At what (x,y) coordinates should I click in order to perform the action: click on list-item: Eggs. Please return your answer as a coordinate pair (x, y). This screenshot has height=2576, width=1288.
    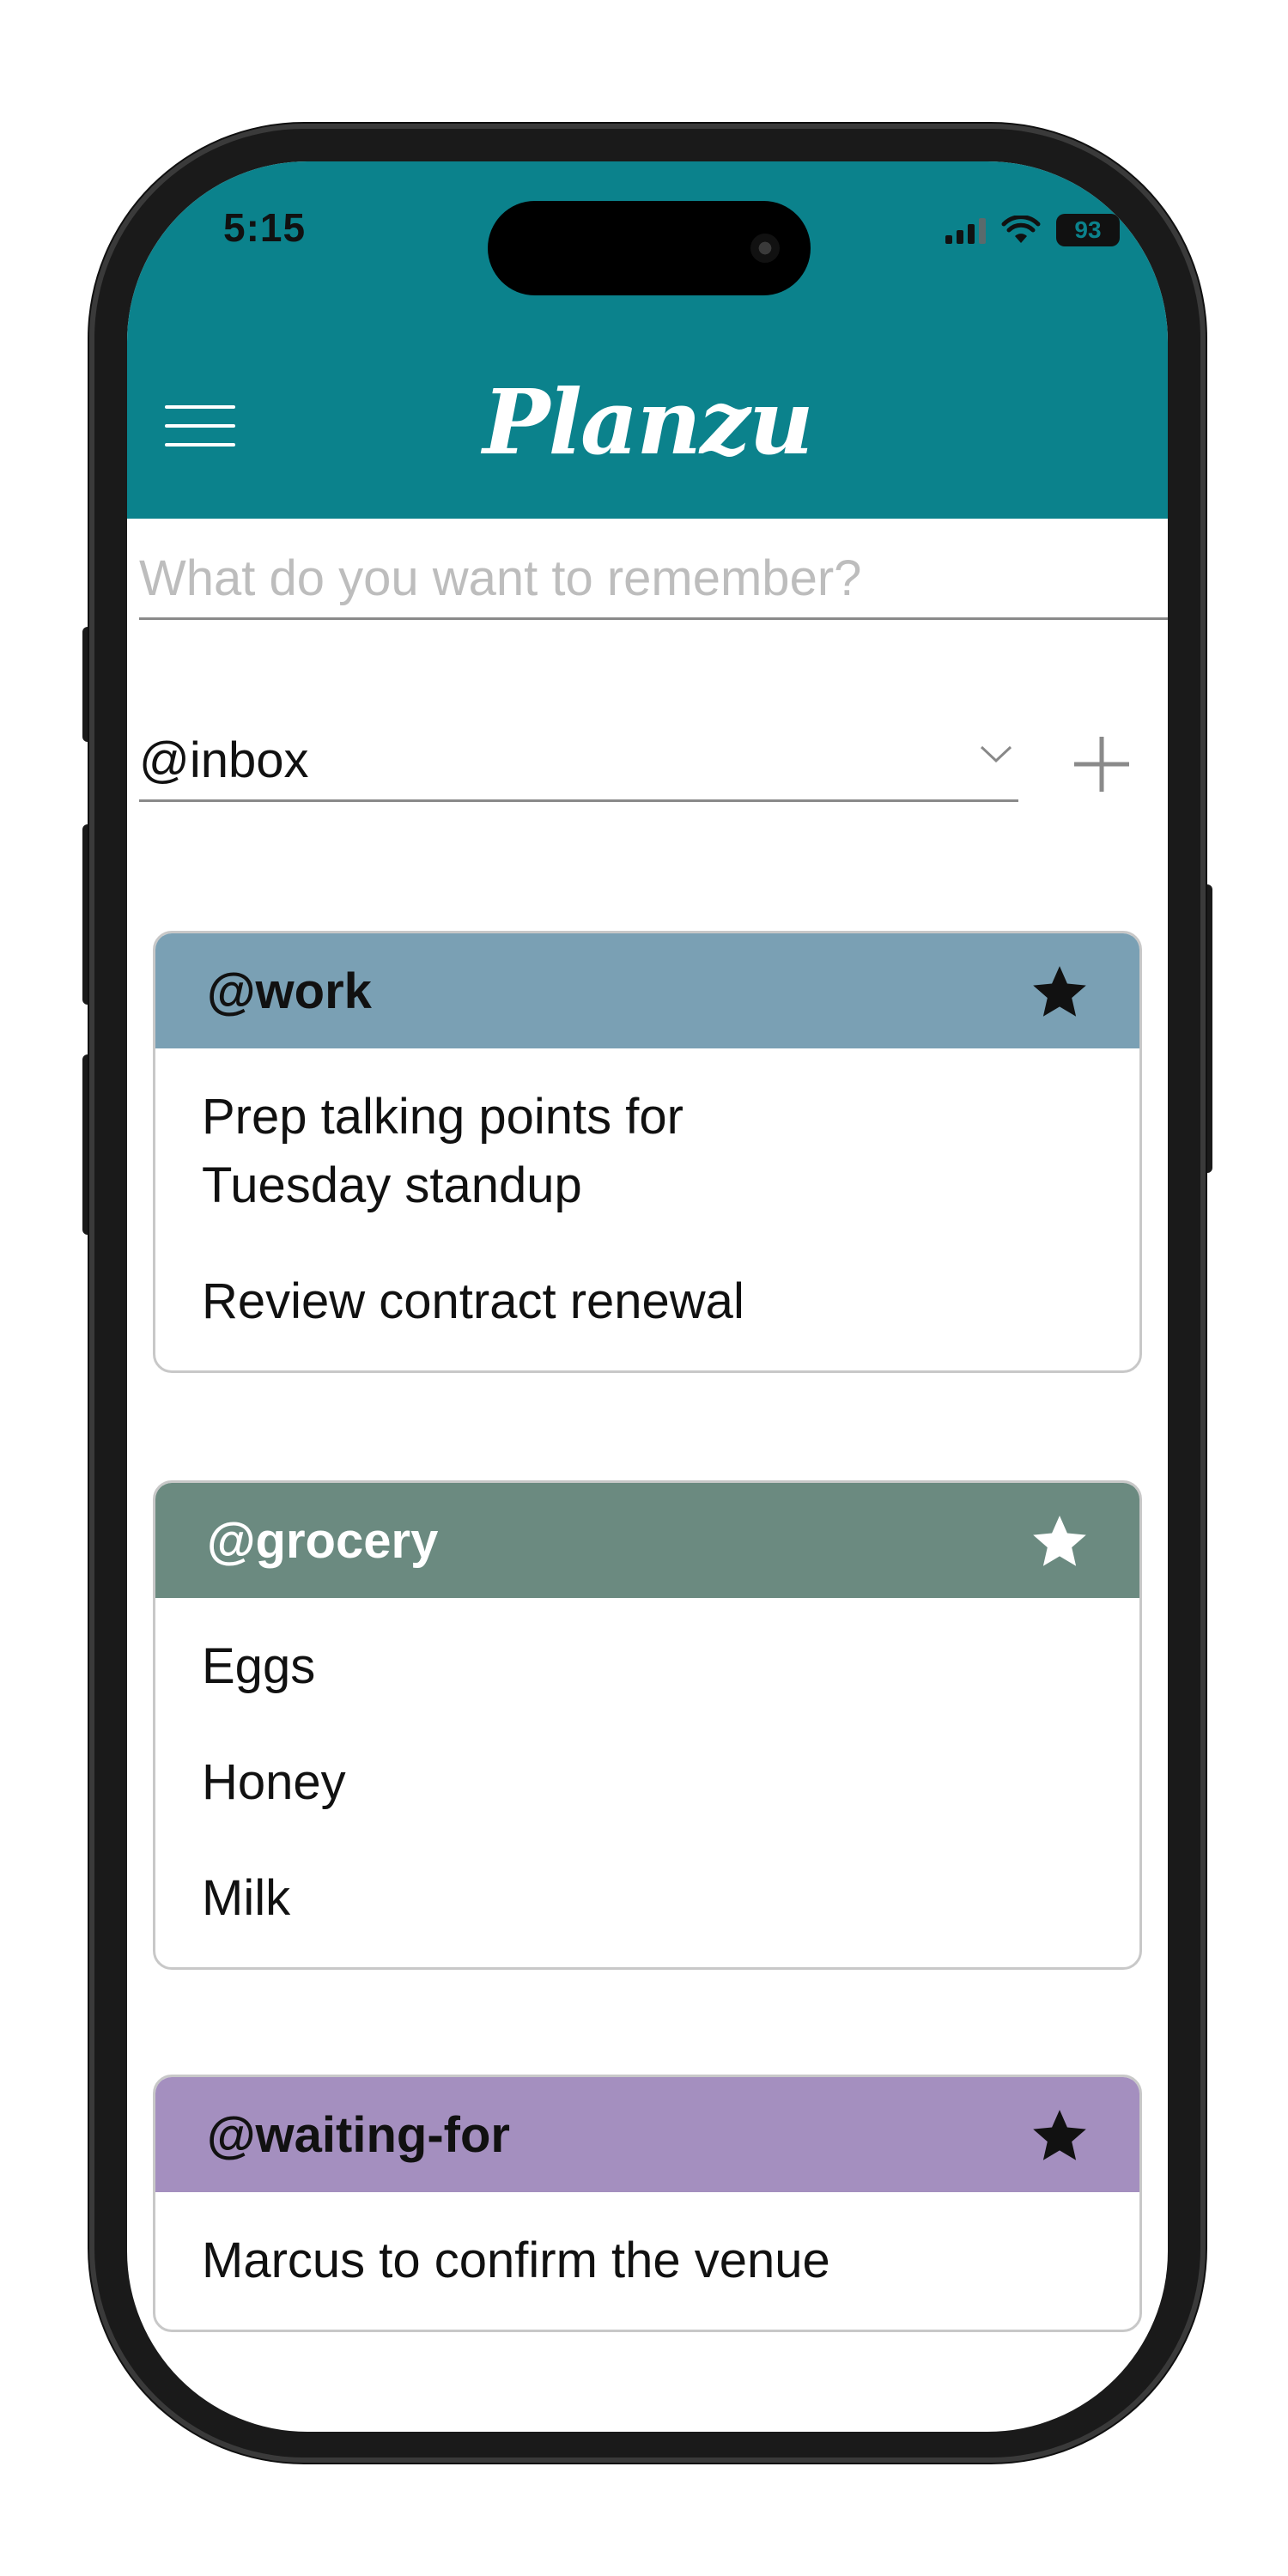
    Looking at the image, I should click on (511, 1667).